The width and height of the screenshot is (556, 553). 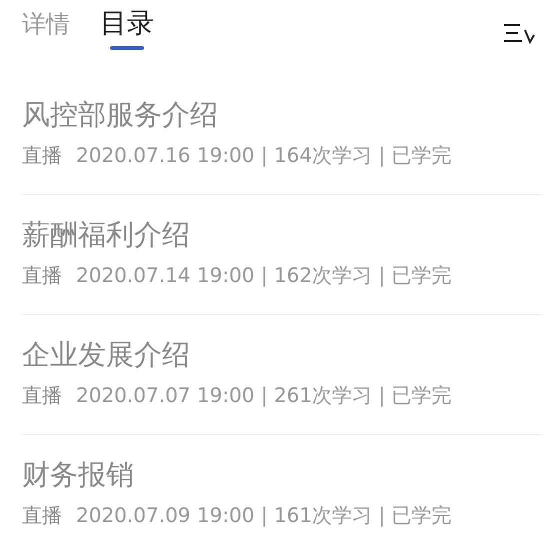 What do you see at coordinates (264, 155) in the screenshot?
I see `lesson-info: 2020.07.16 19:00 | 164次学习 | 已学完` at bounding box center [264, 155].